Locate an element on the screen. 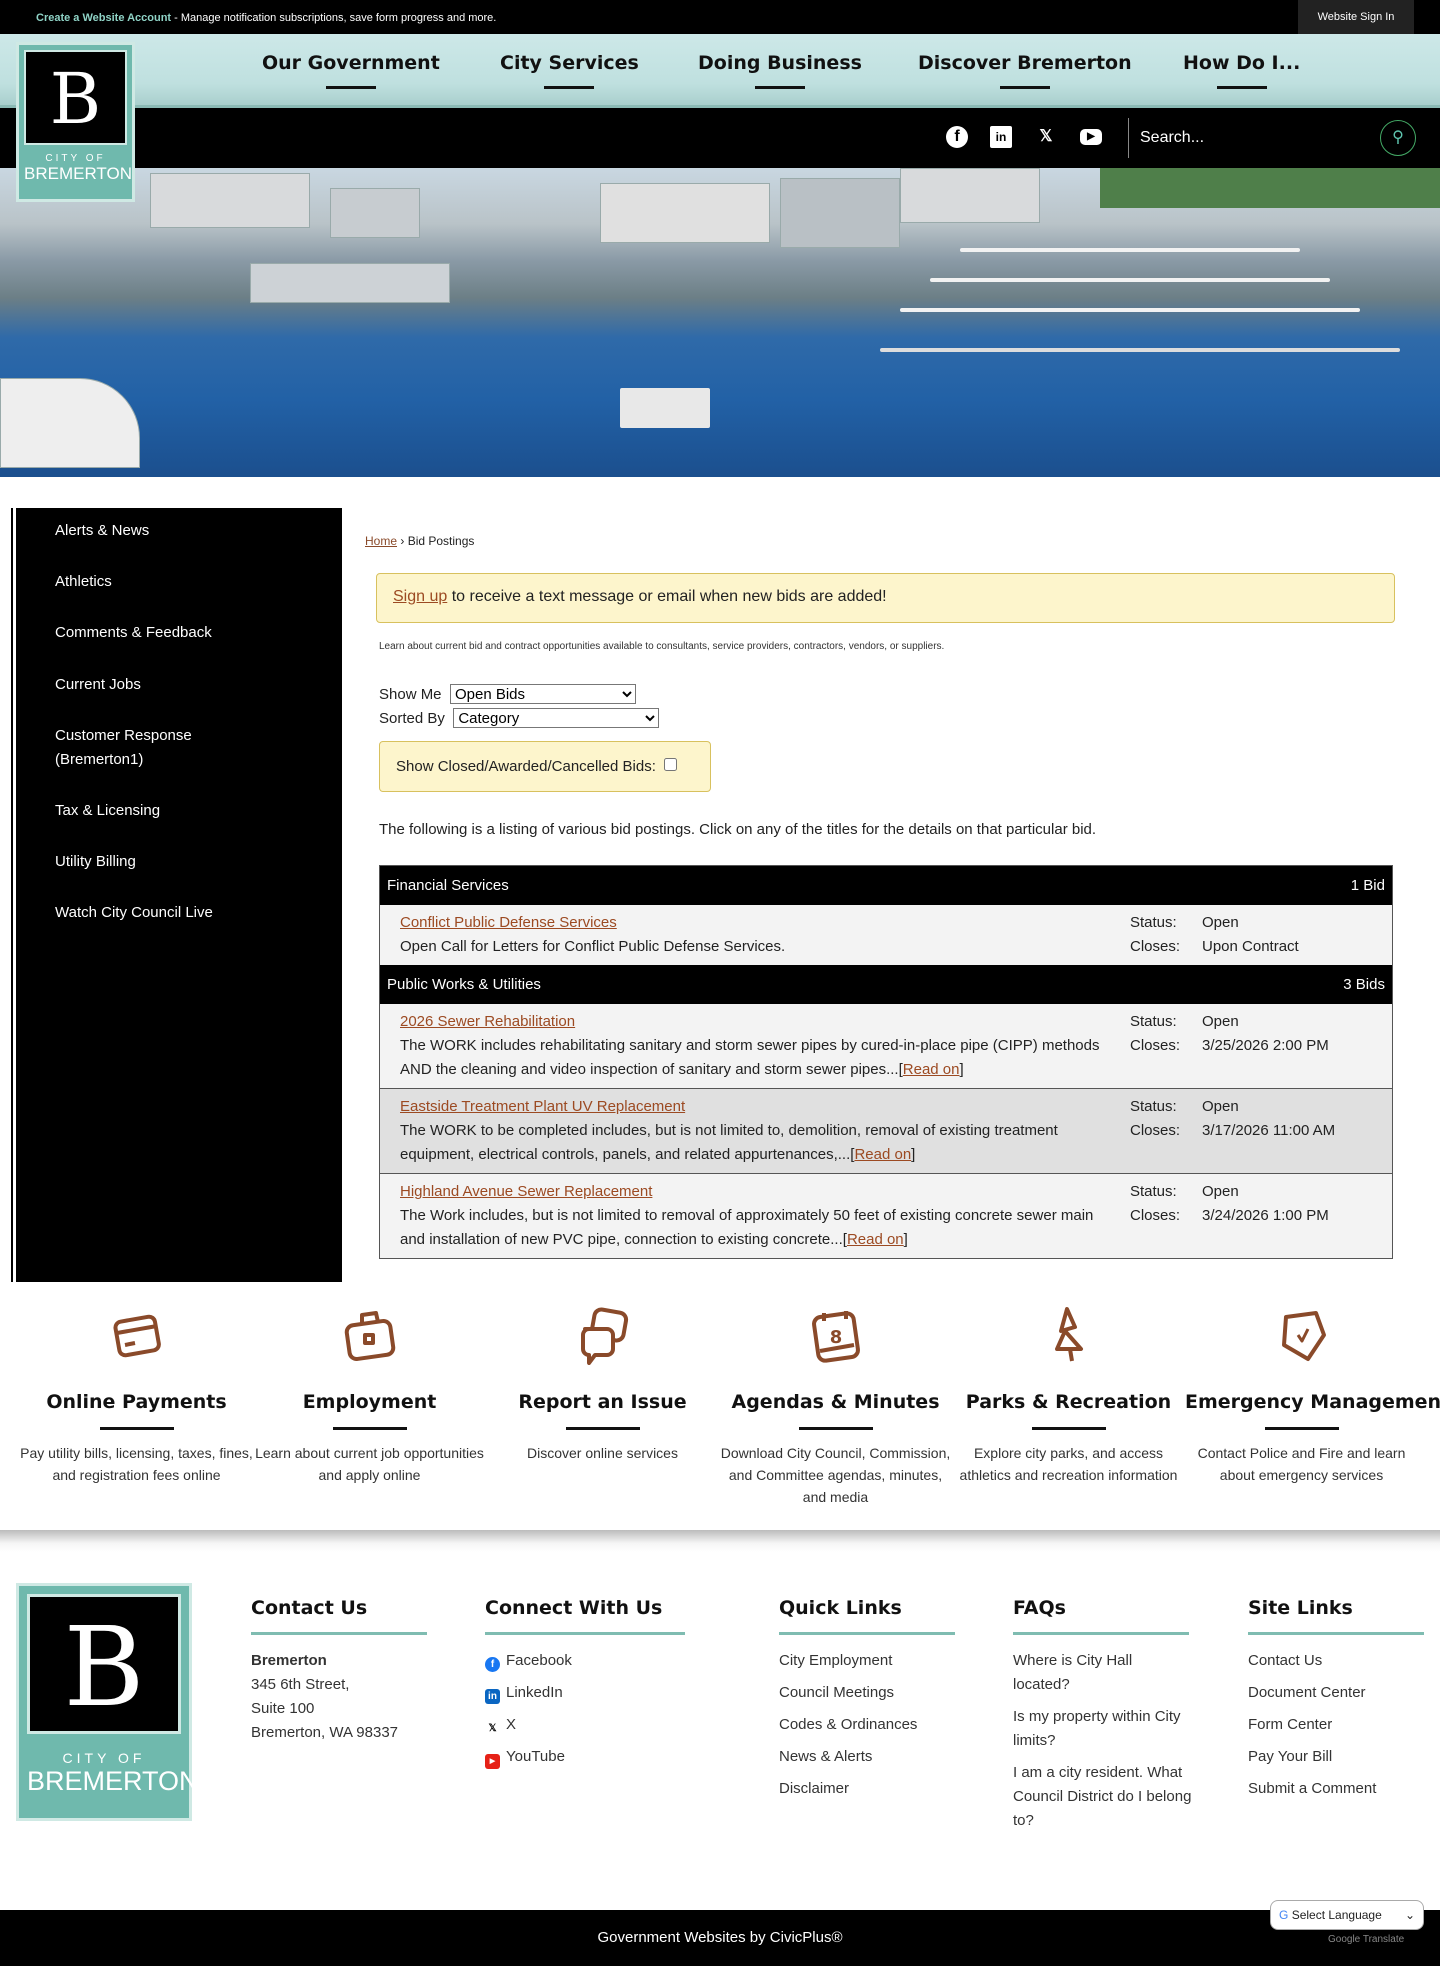  footer-heading: Contact Us is located at coordinates (339, 1615).